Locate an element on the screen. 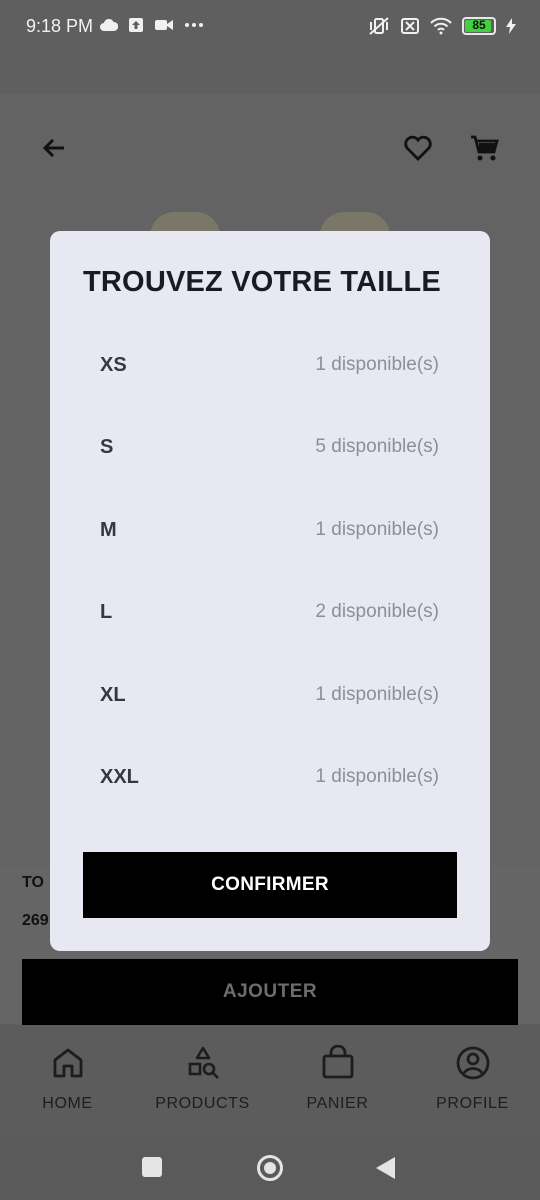  bottom-navigation: HOME PRODUCTS PANIER PROFILE is located at coordinates (270, 1080).